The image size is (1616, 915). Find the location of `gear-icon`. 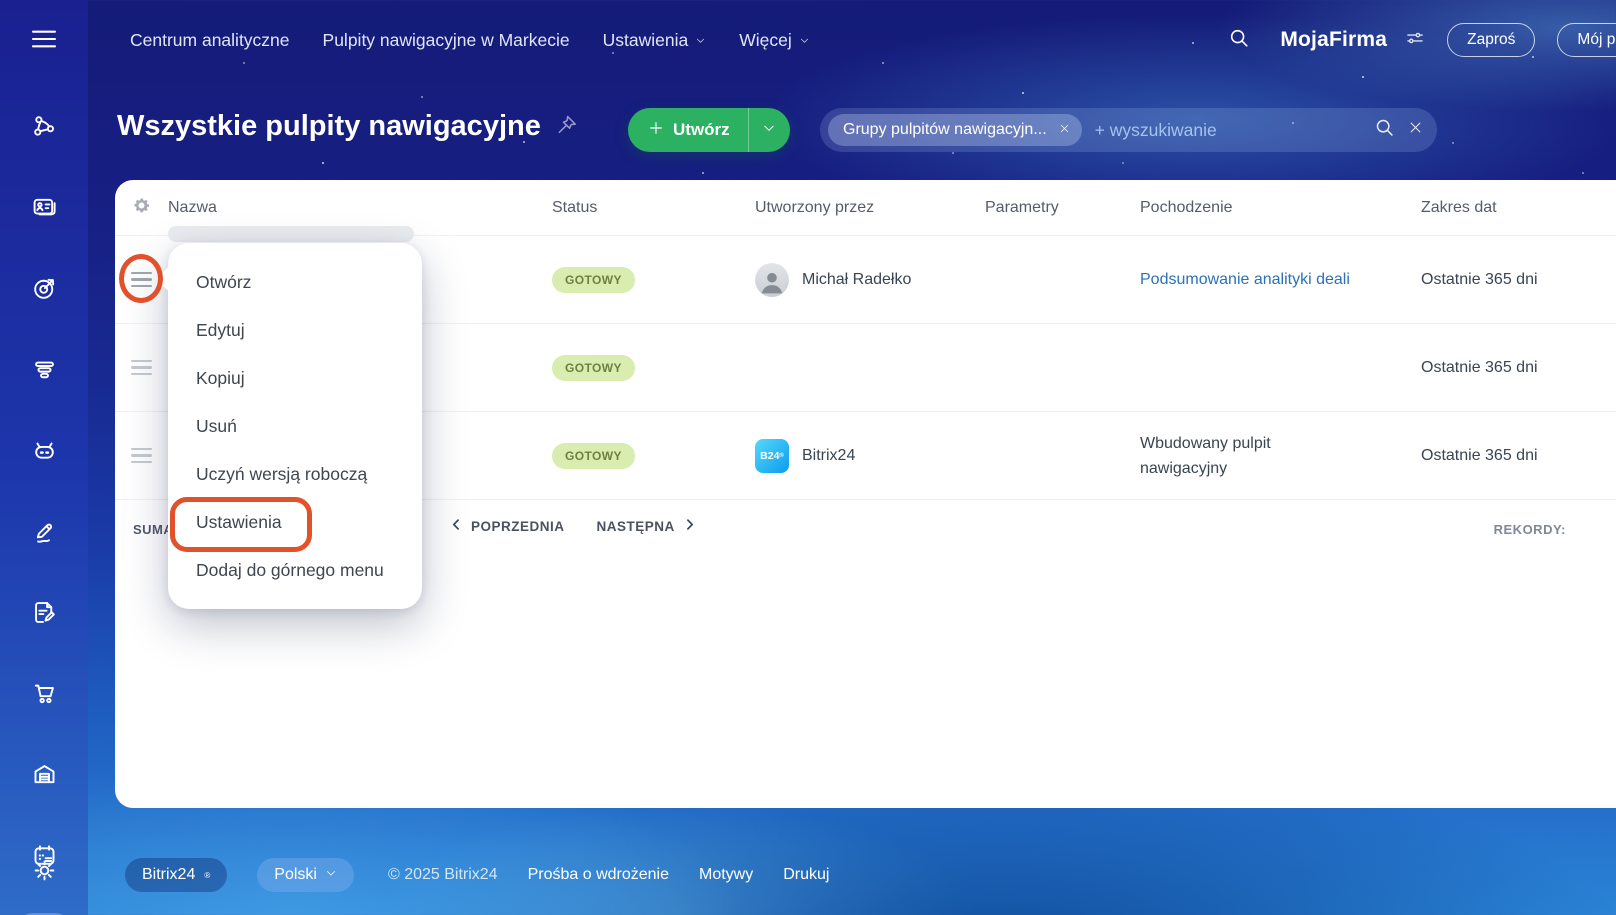

gear-icon is located at coordinates (44, 873).